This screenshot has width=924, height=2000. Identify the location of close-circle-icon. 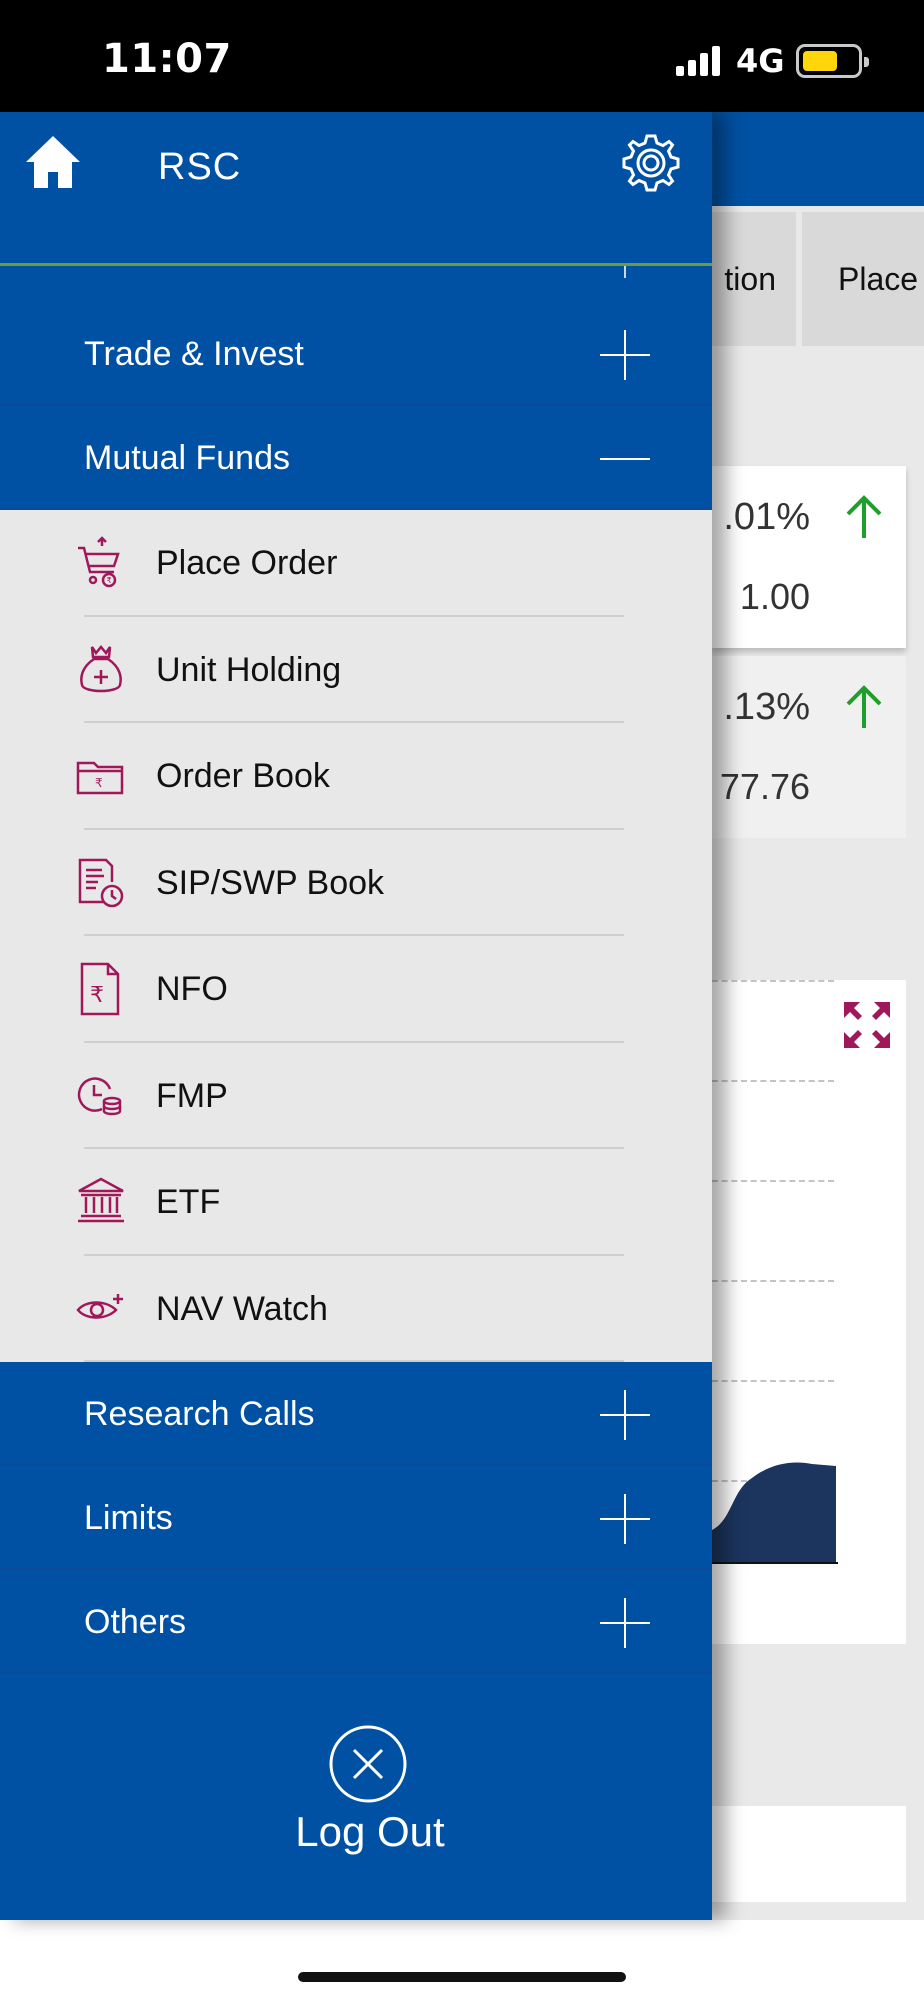
(368, 1764).